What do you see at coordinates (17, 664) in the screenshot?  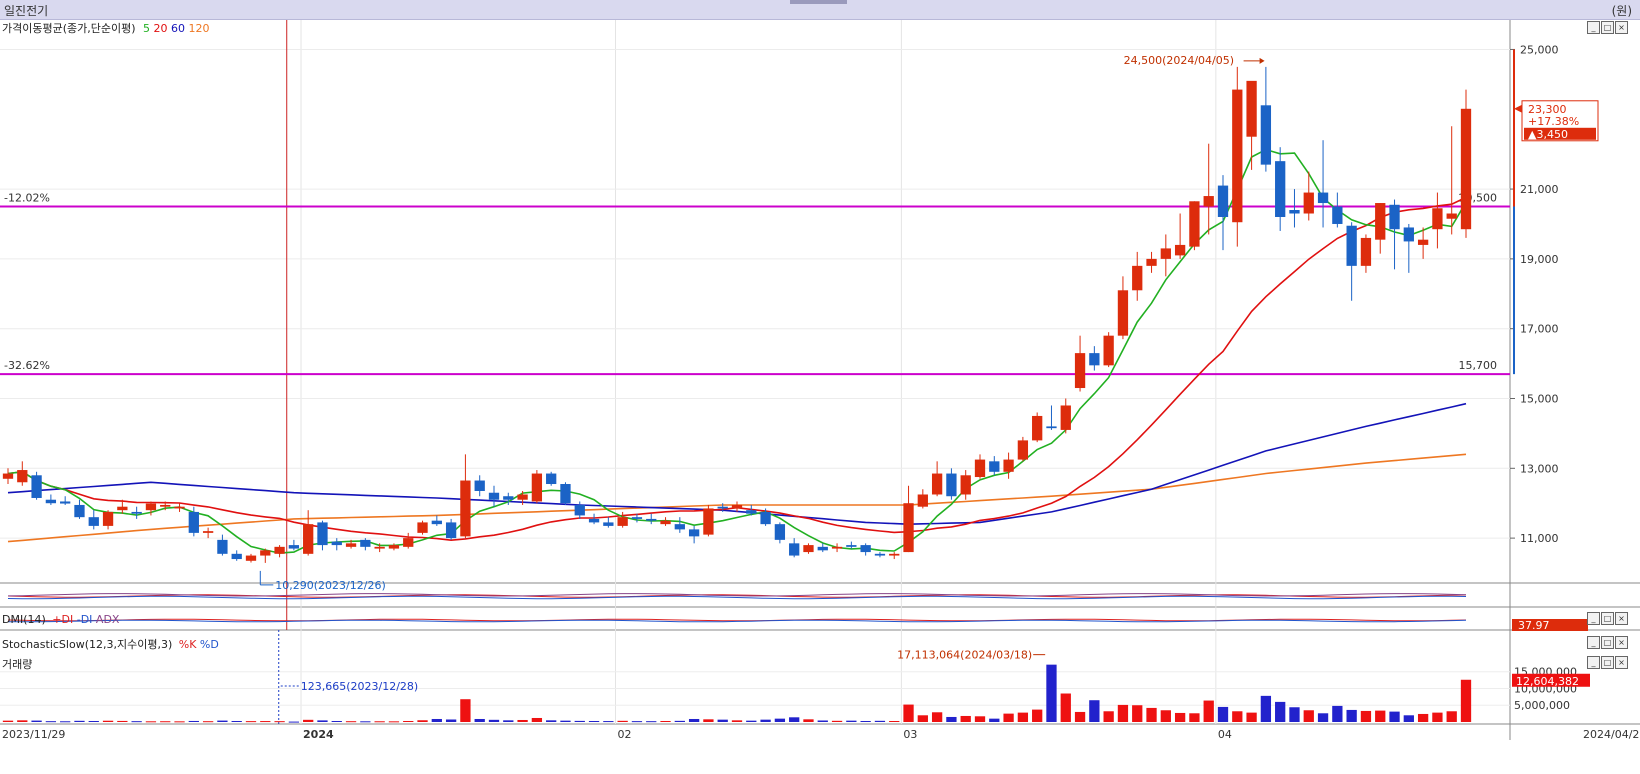 I see `volume-indicator-label: 거래량` at bounding box center [17, 664].